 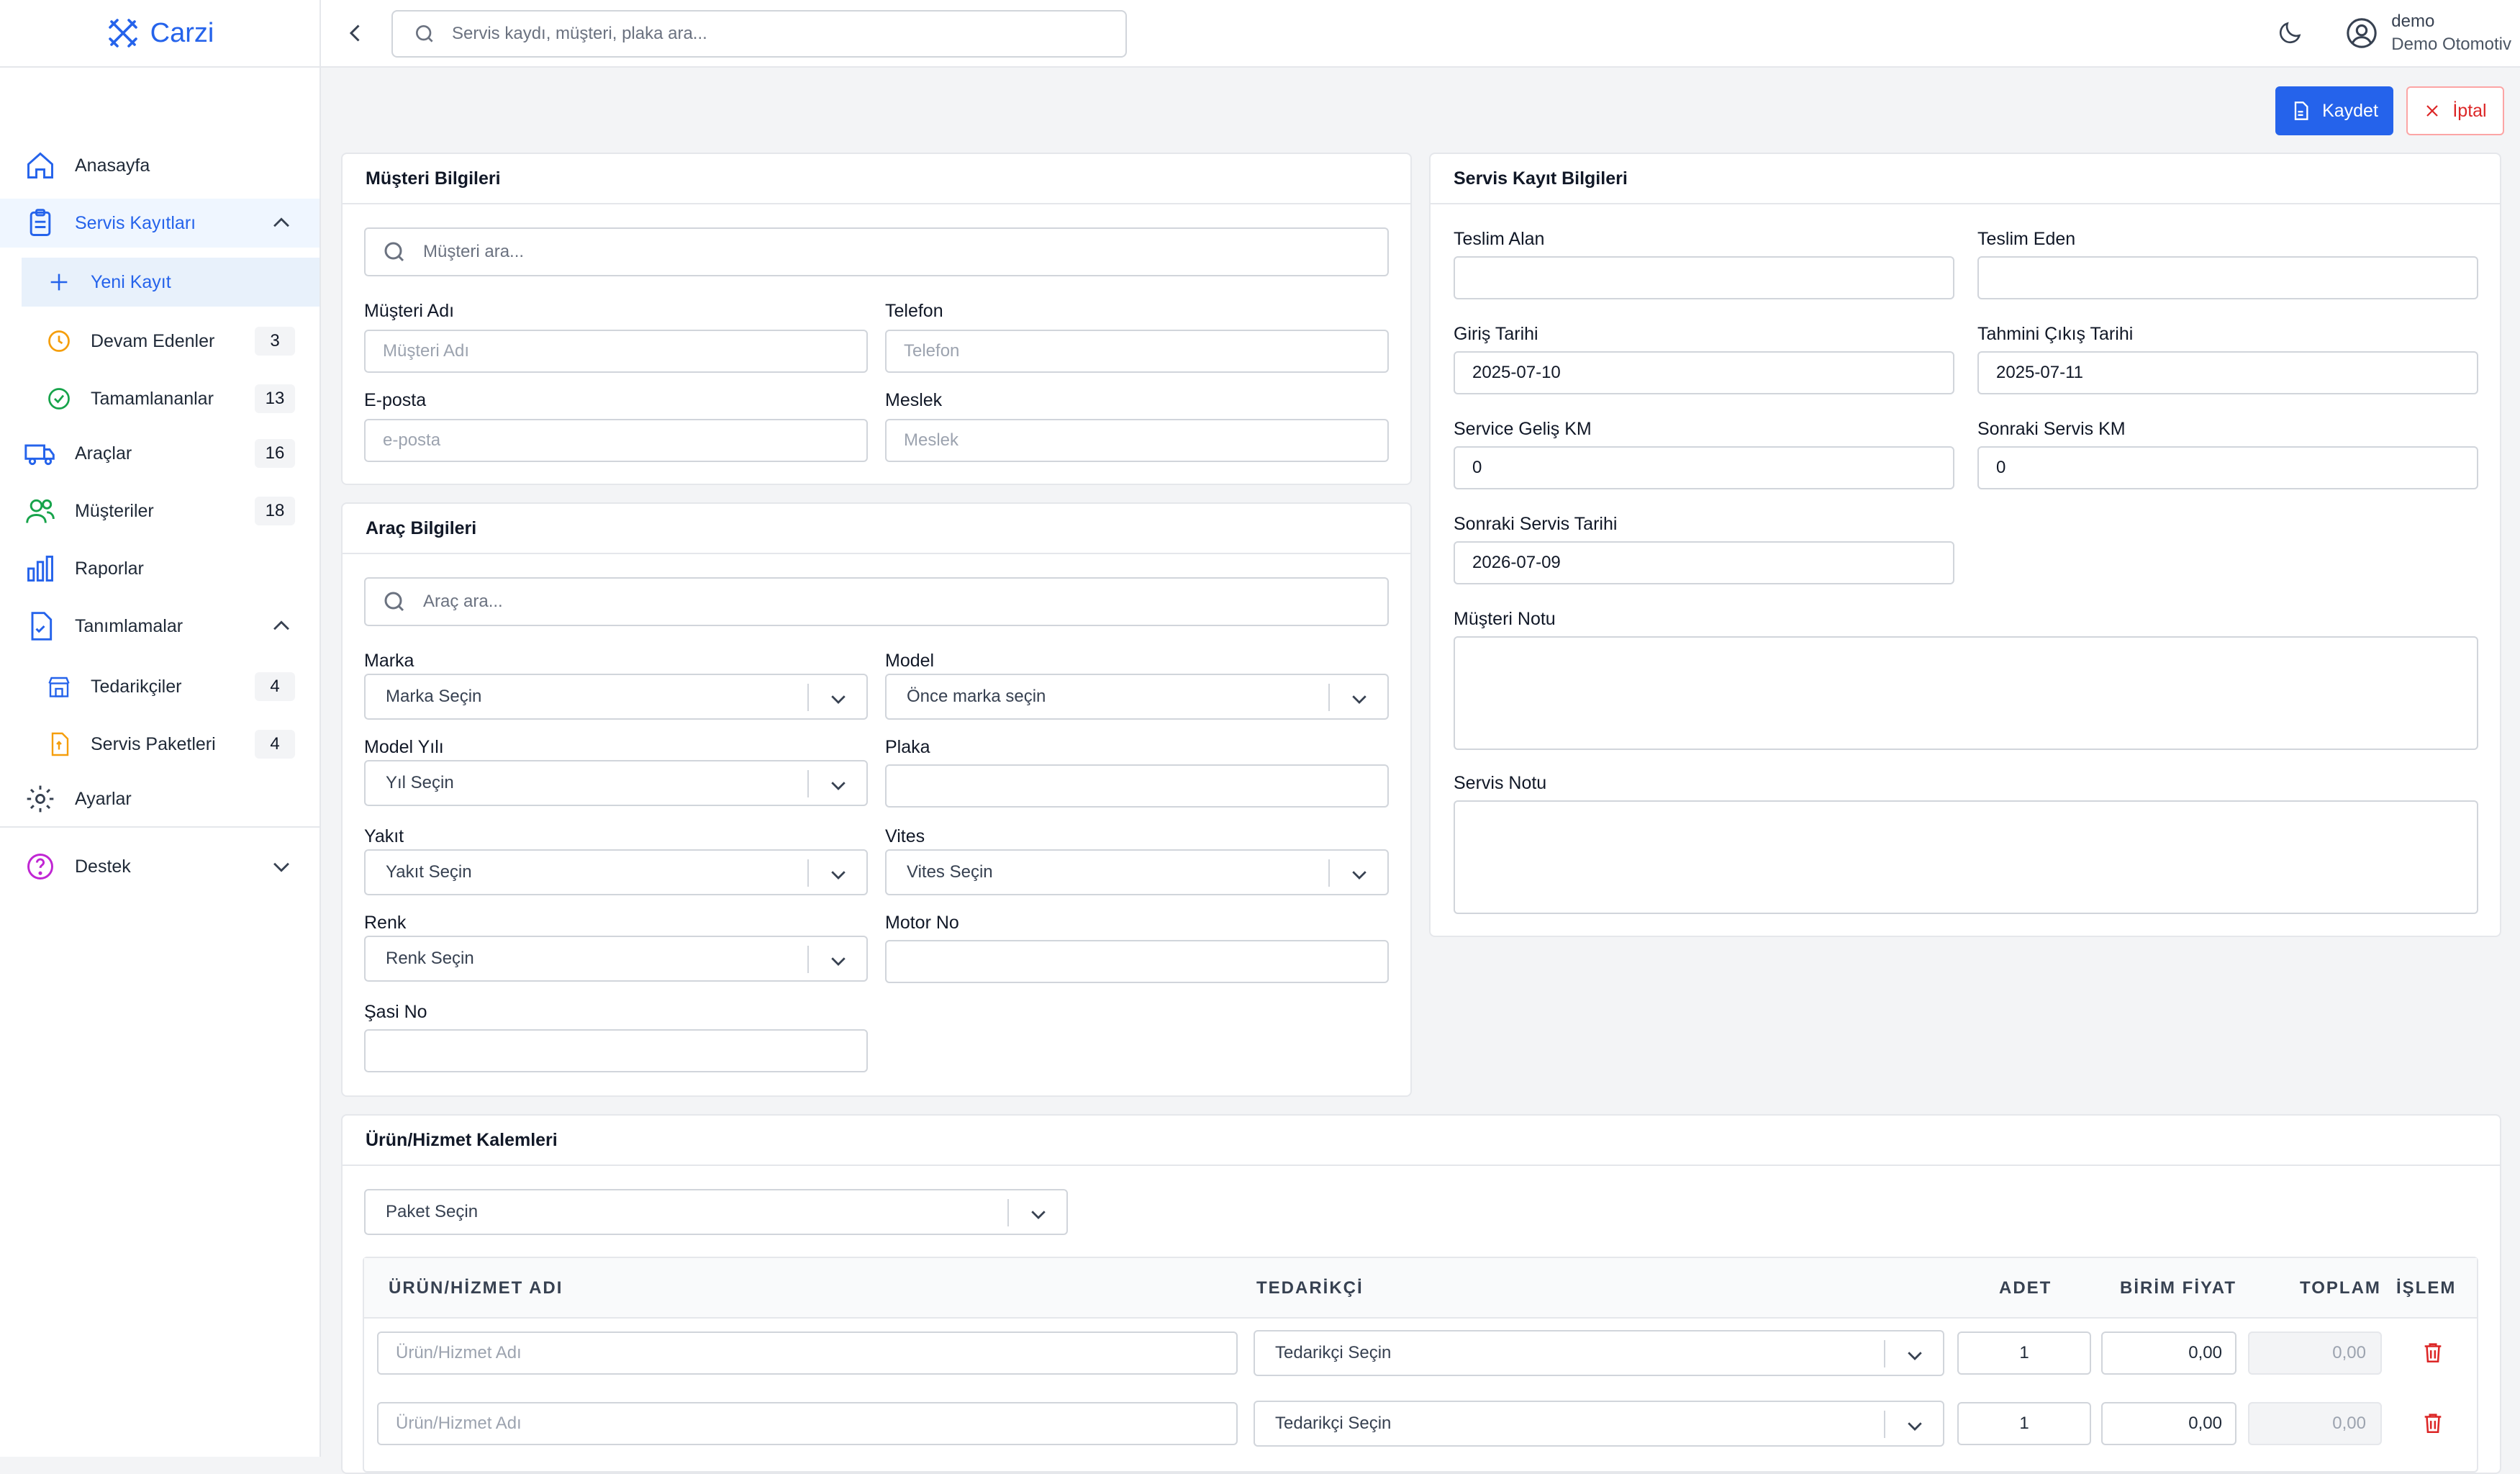 I want to click on global-search, so click(x=759, y=34).